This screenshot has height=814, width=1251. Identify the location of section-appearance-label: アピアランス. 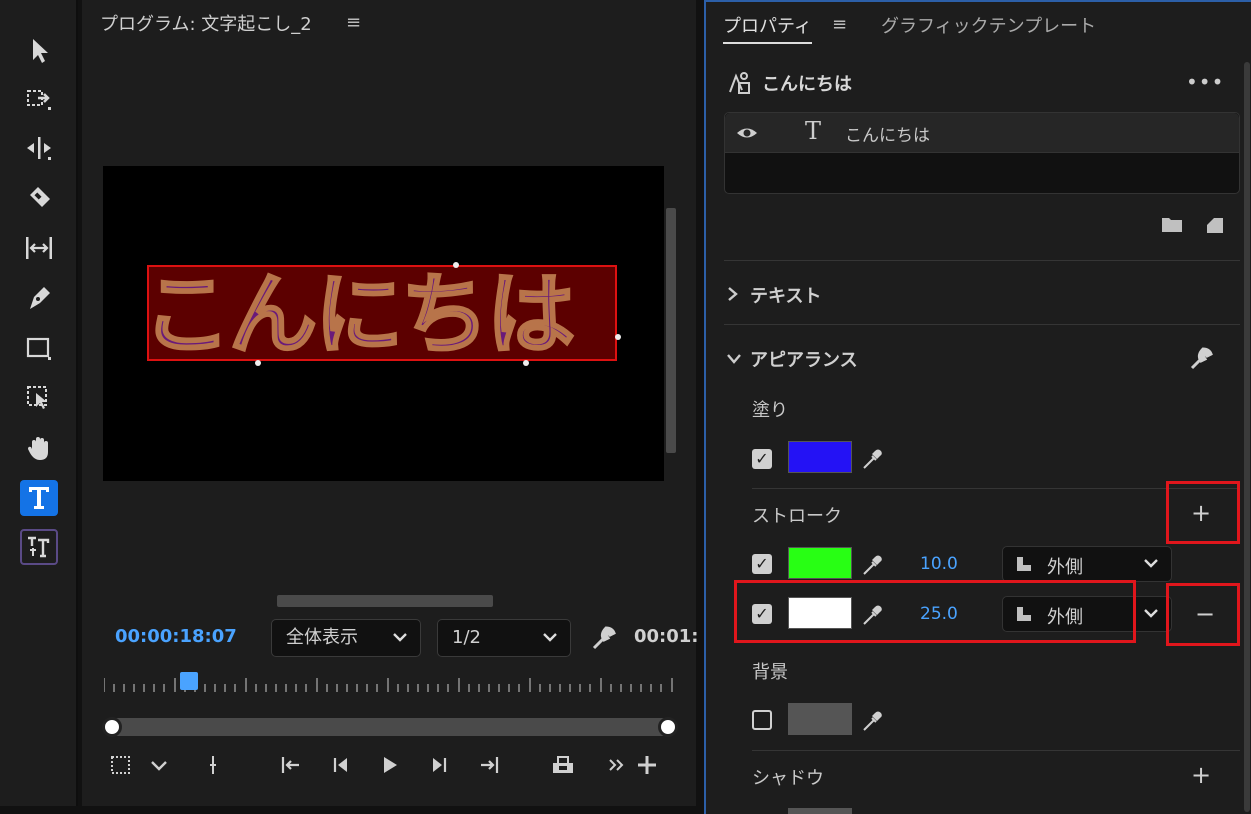
(804, 360).